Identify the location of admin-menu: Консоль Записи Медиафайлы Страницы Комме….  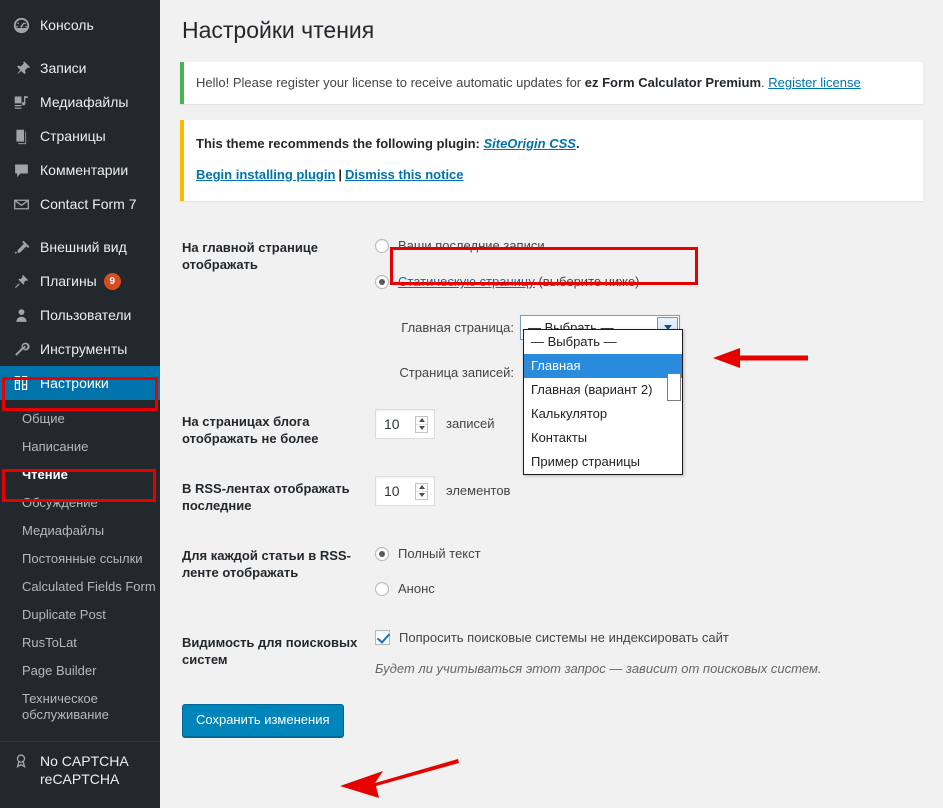
(80, 204).